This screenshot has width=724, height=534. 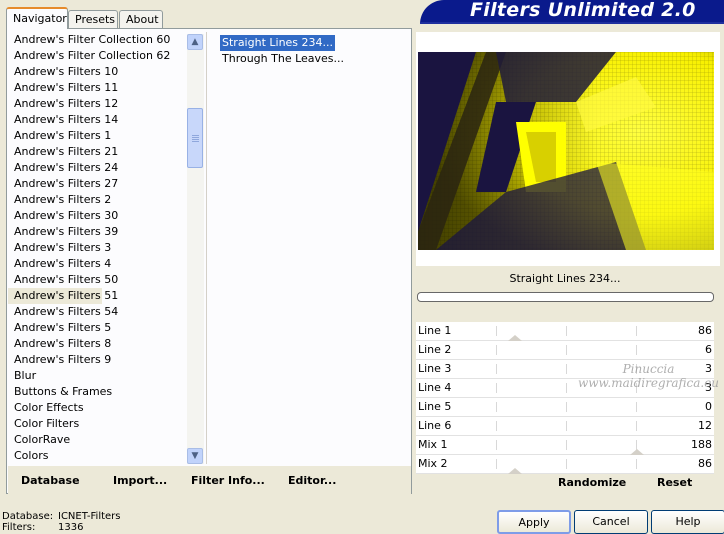 What do you see at coordinates (705, 463) in the screenshot?
I see `slider-value: 86` at bounding box center [705, 463].